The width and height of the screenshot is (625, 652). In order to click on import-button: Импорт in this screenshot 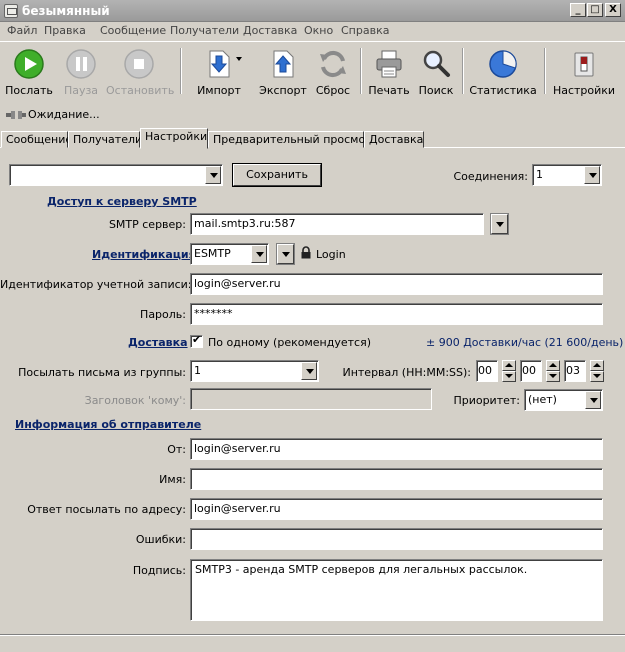, I will do `click(219, 71)`.